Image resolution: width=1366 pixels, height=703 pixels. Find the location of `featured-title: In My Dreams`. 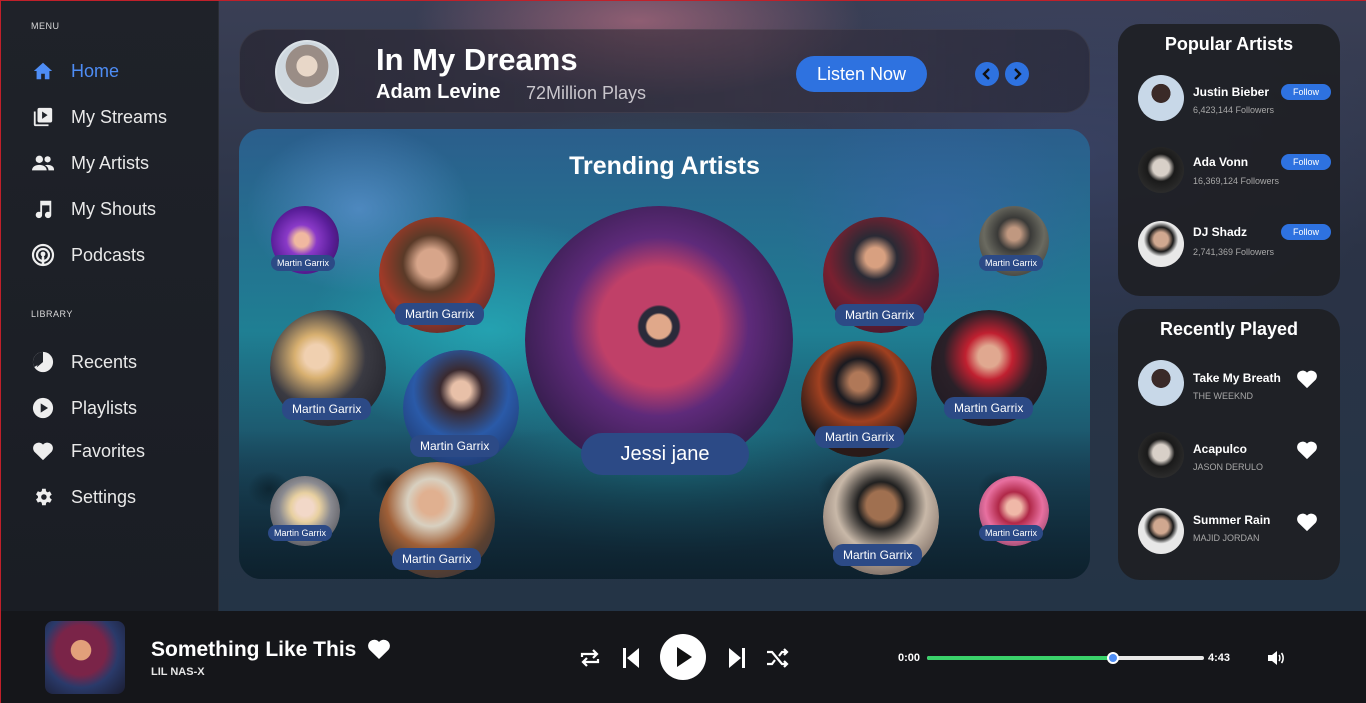

featured-title: In My Dreams is located at coordinates (477, 59).